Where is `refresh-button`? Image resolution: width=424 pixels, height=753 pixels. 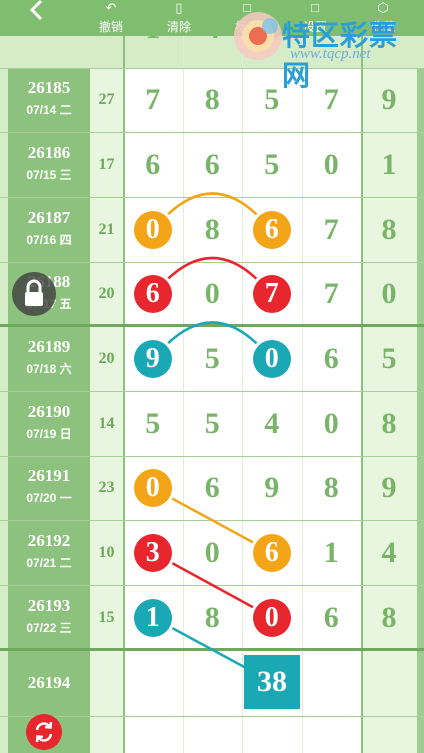 refresh-button is located at coordinates (44, 732).